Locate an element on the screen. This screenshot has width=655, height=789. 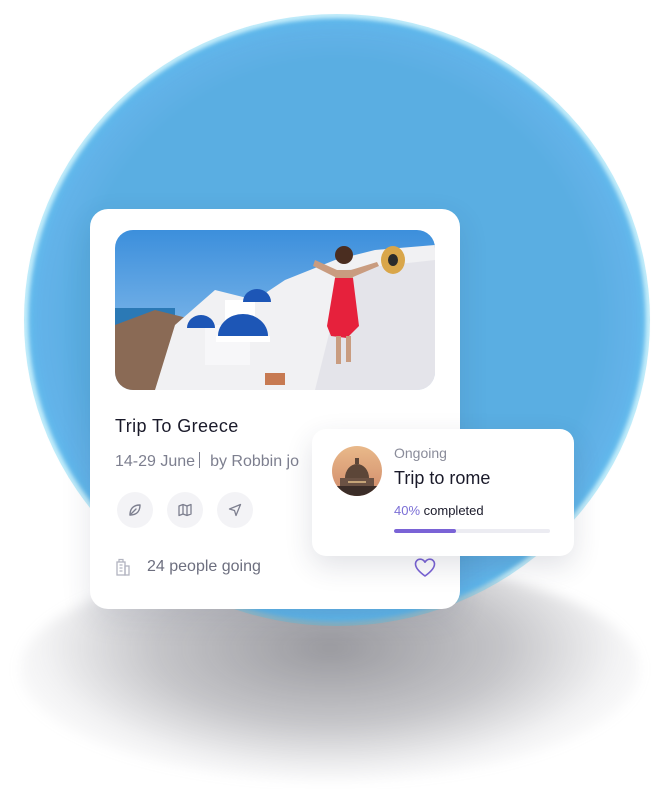
ongoing-trip-card: Ongoing Trip to rome 40% completed is located at coordinates (443, 492).